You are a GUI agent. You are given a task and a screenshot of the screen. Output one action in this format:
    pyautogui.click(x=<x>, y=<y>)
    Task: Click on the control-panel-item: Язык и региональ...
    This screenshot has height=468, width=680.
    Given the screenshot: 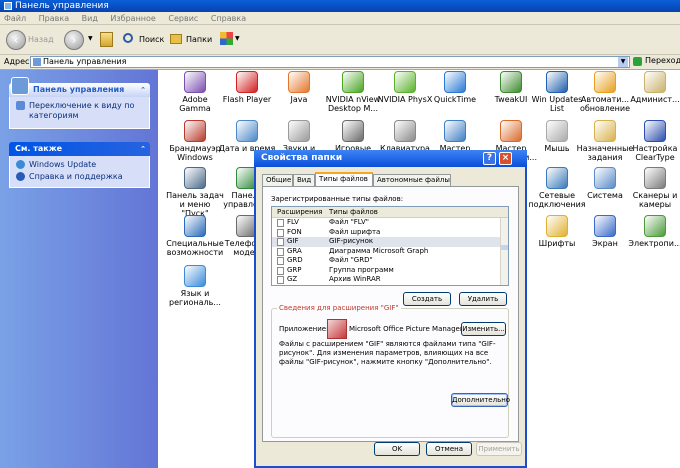 What is the action you would take?
    pyautogui.click(x=195, y=286)
    